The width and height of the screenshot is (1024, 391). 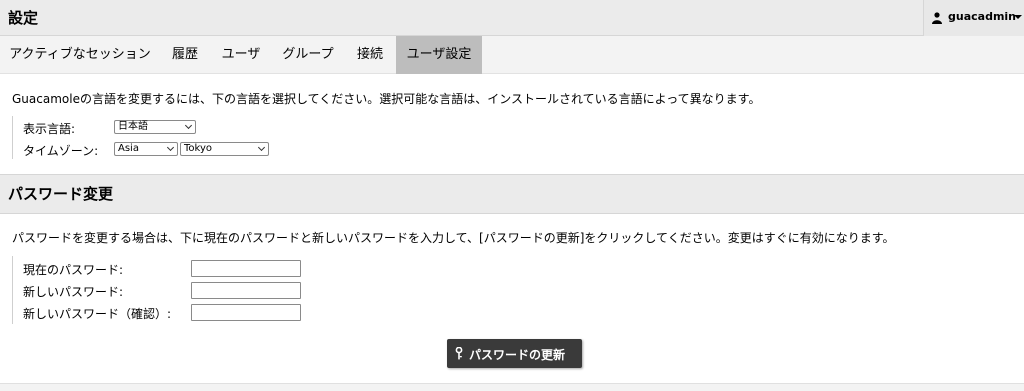 What do you see at coordinates (61, 194) in the screenshot?
I see `section-title: パスワード変更` at bounding box center [61, 194].